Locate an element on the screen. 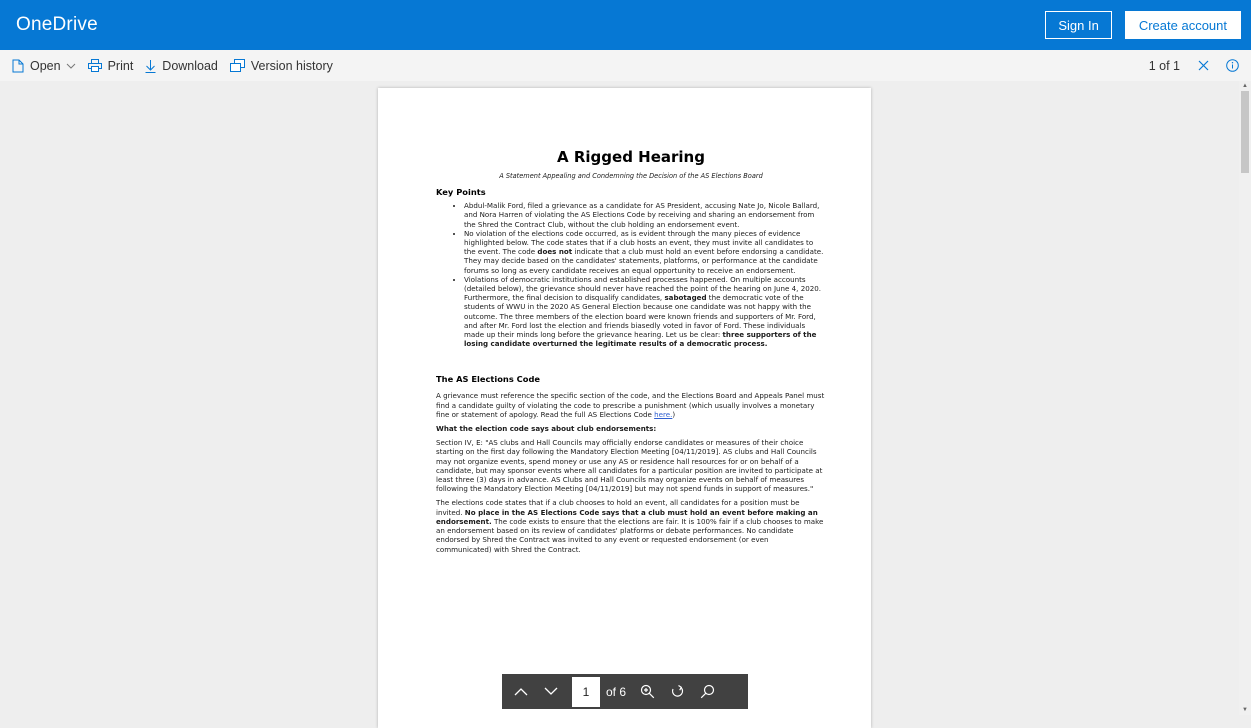  scroll-up-arrow-icon: ▲ is located at coordinates (1245, 86).